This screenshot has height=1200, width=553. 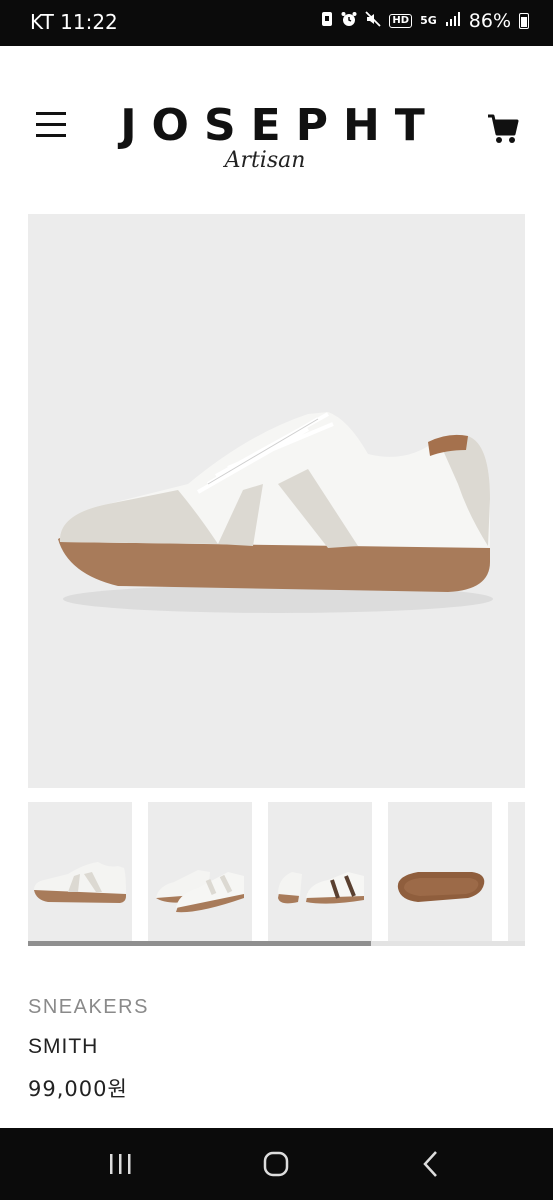 What do you see at coordinates (280, 125) in the screenshot?
I see `brand-name: JOSEPHT` at bounding box center [280, 125].